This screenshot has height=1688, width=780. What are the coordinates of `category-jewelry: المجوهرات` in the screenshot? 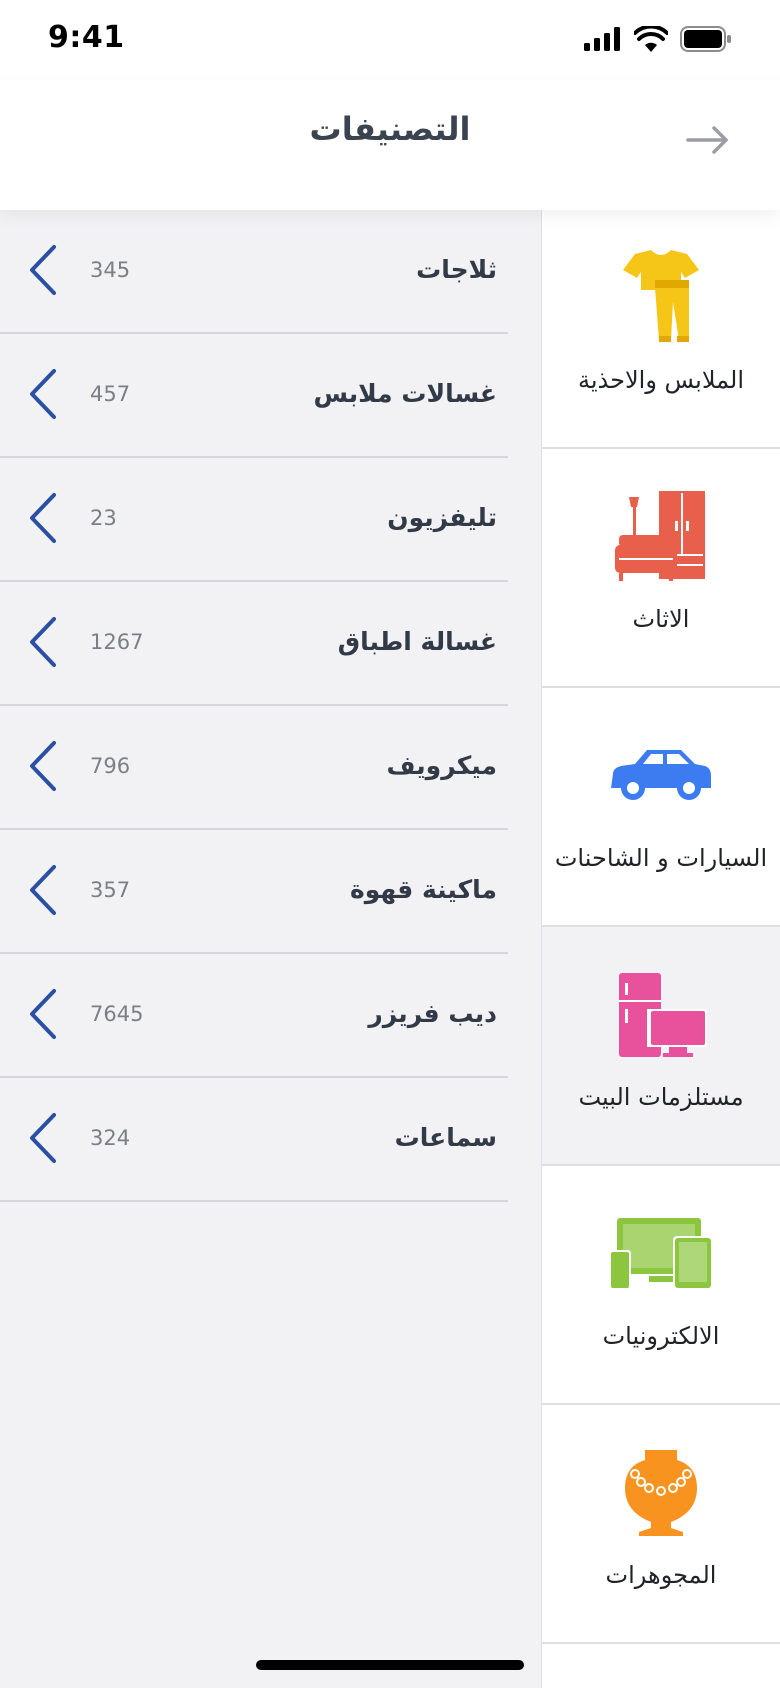 It's located at (661, 1524).